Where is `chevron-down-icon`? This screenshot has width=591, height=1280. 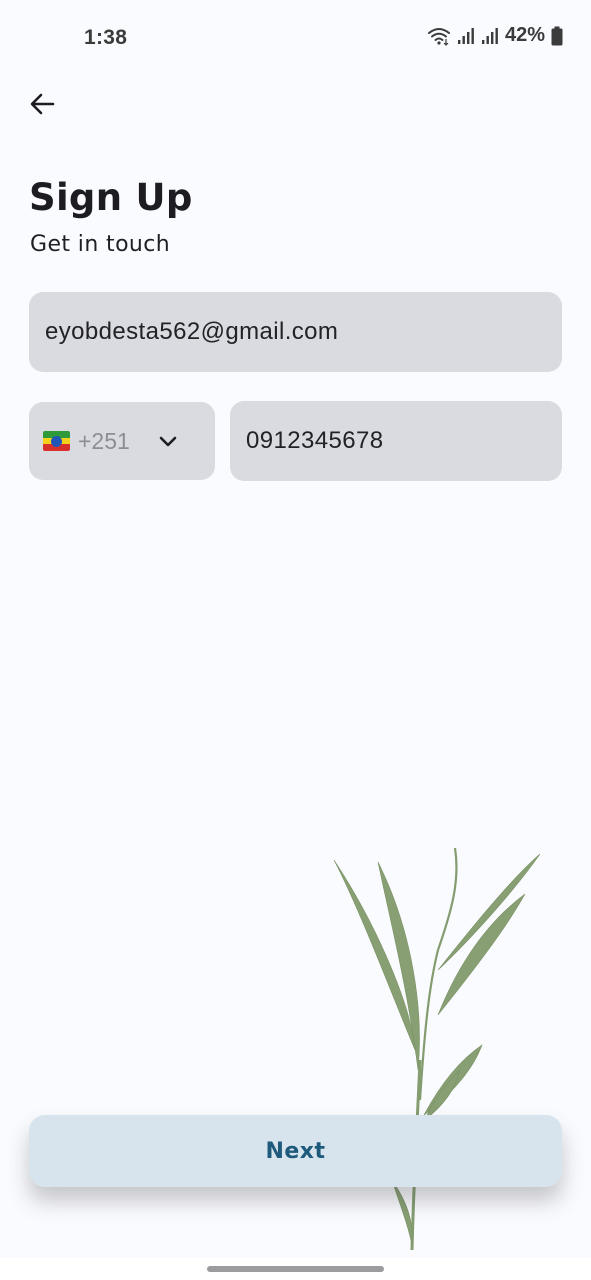 chevron-down-icon is located at coordinates (168, 441).